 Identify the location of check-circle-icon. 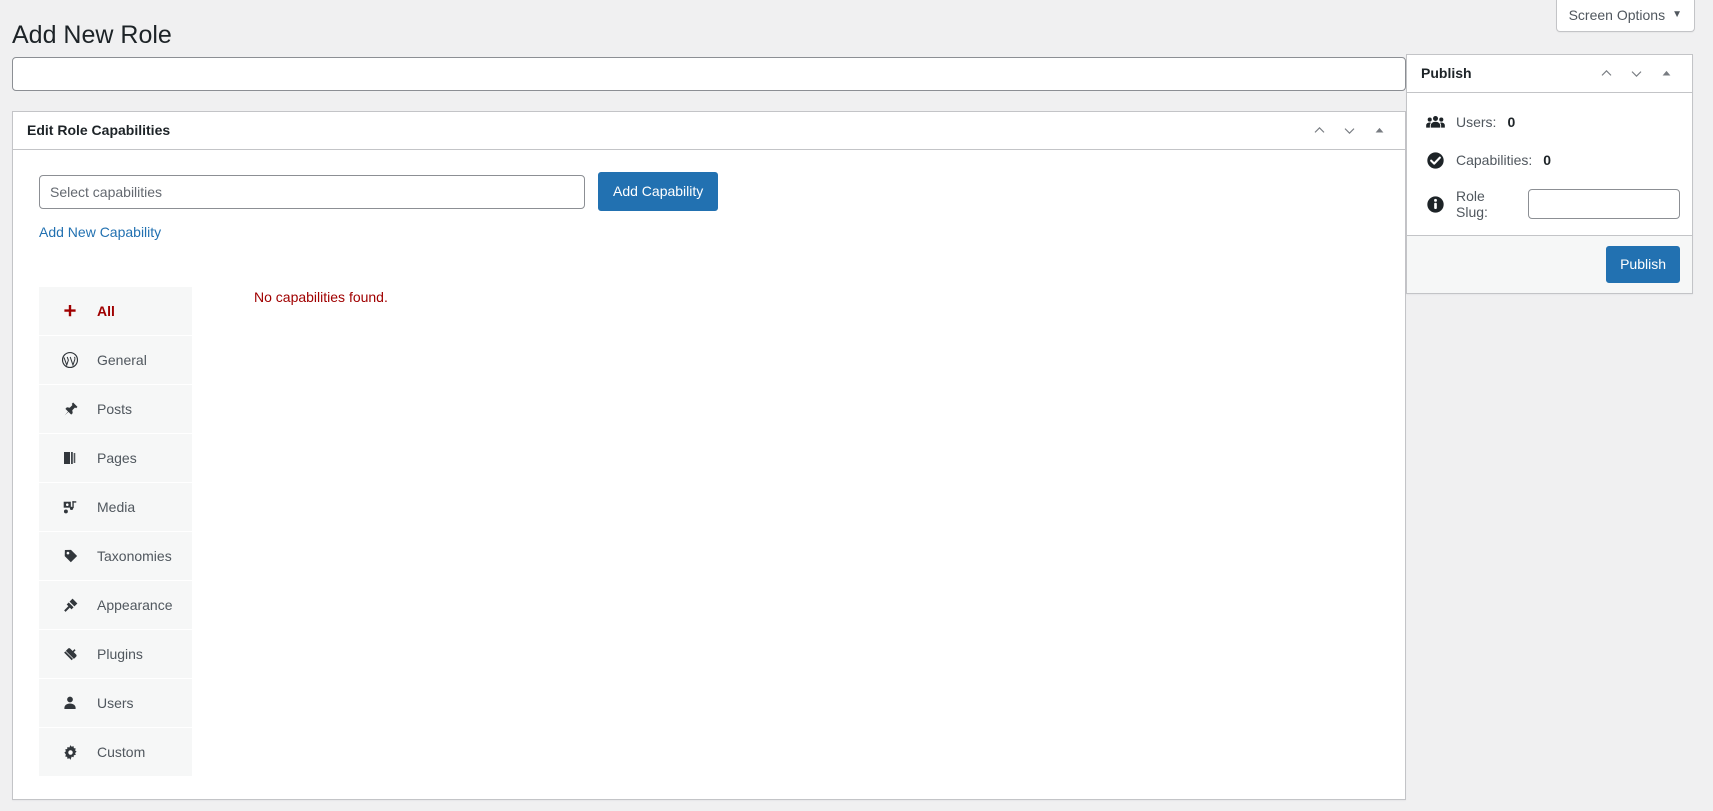
(1435, 160).